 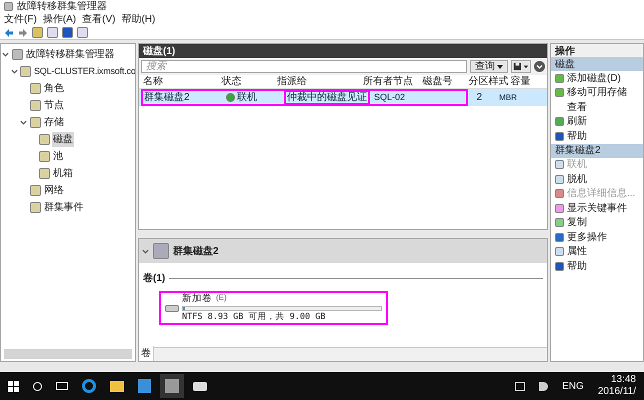 What do you see at coordinates (62, 7) in the screenshot?
I see `window-title: 故障转移群集管理器` at bounding box center [62, 7].